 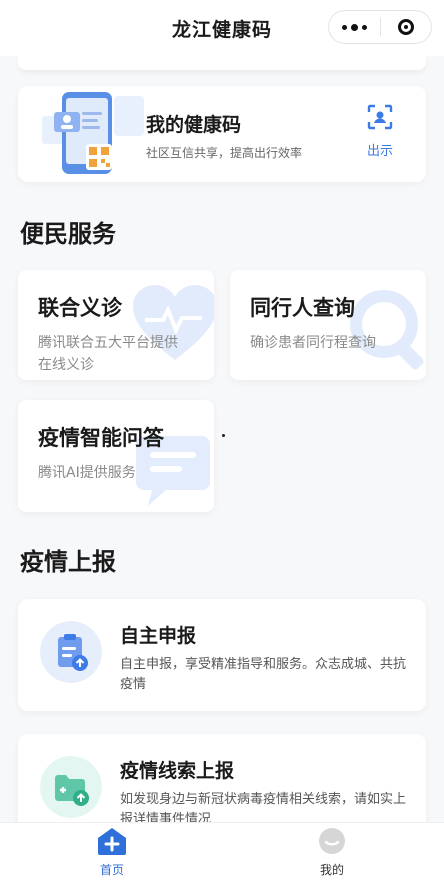 What do you see at coordinates (380, 131) in the screenshot?
I see `show-code-button: 出示` at bounding box center [380, 131].